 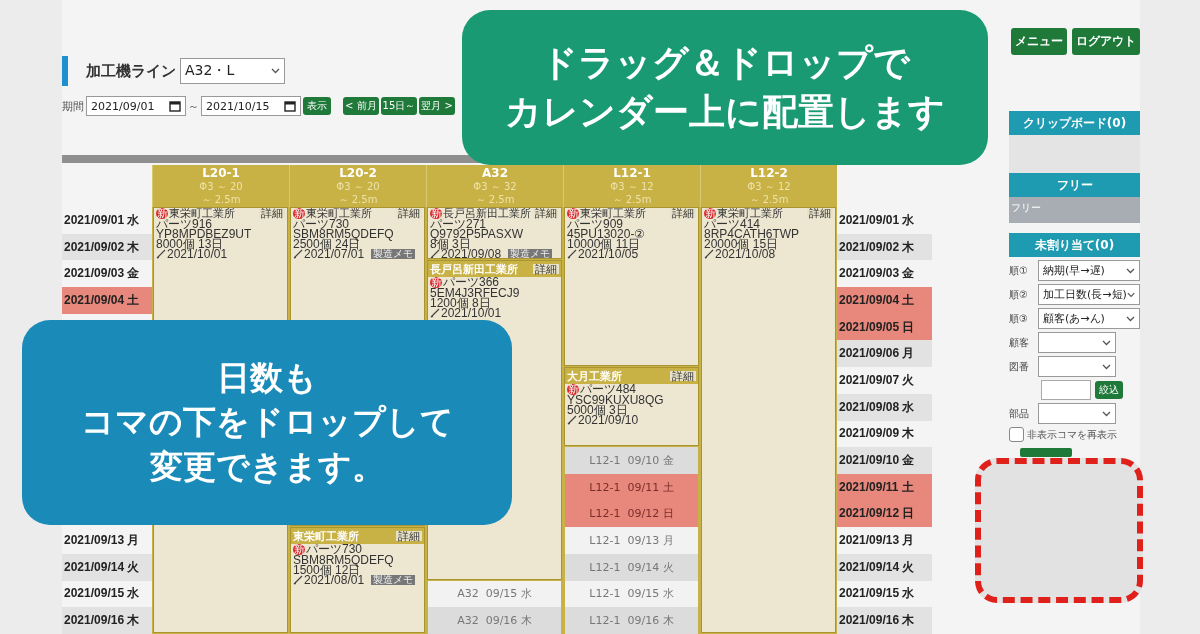 What do you see at coordinates (732, 224) in the screenshot?
I see `part-name: パーツ414` at bounding box center [732, 224].